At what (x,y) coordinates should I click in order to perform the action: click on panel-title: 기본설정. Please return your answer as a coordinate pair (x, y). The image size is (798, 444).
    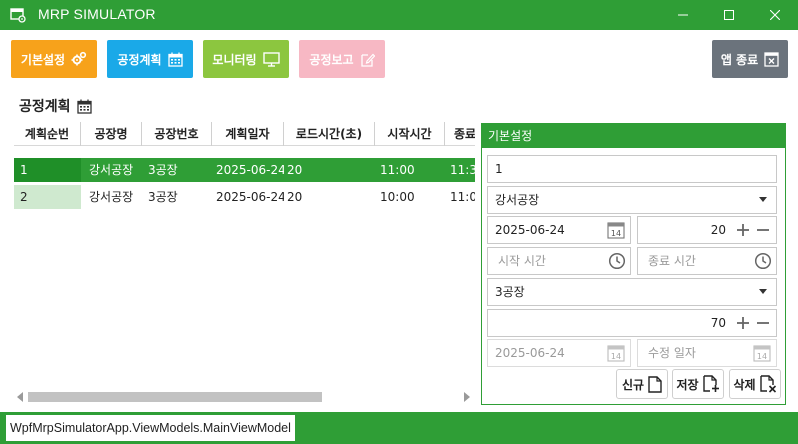
    Looking at the image, I should click on (633, 136).